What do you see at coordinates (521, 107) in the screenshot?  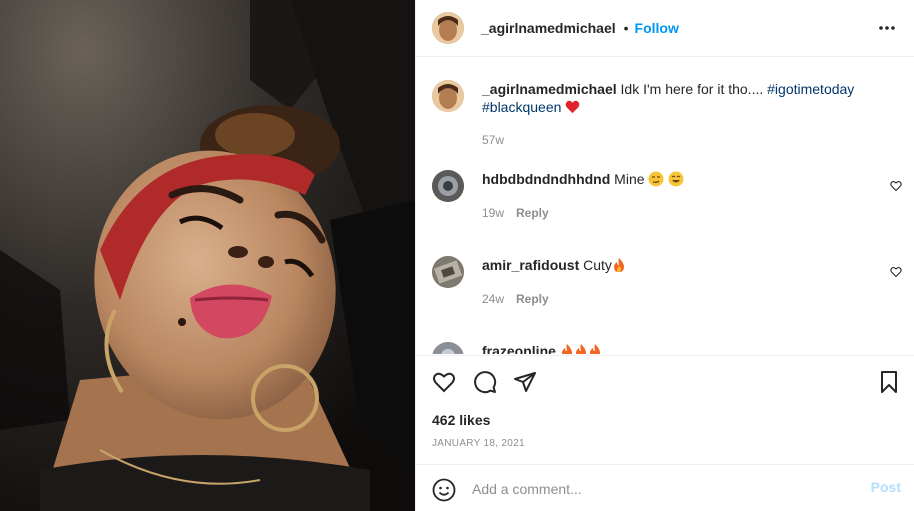 I see `hashtag-link: #blackqueen` at bounding box center [521, 107].